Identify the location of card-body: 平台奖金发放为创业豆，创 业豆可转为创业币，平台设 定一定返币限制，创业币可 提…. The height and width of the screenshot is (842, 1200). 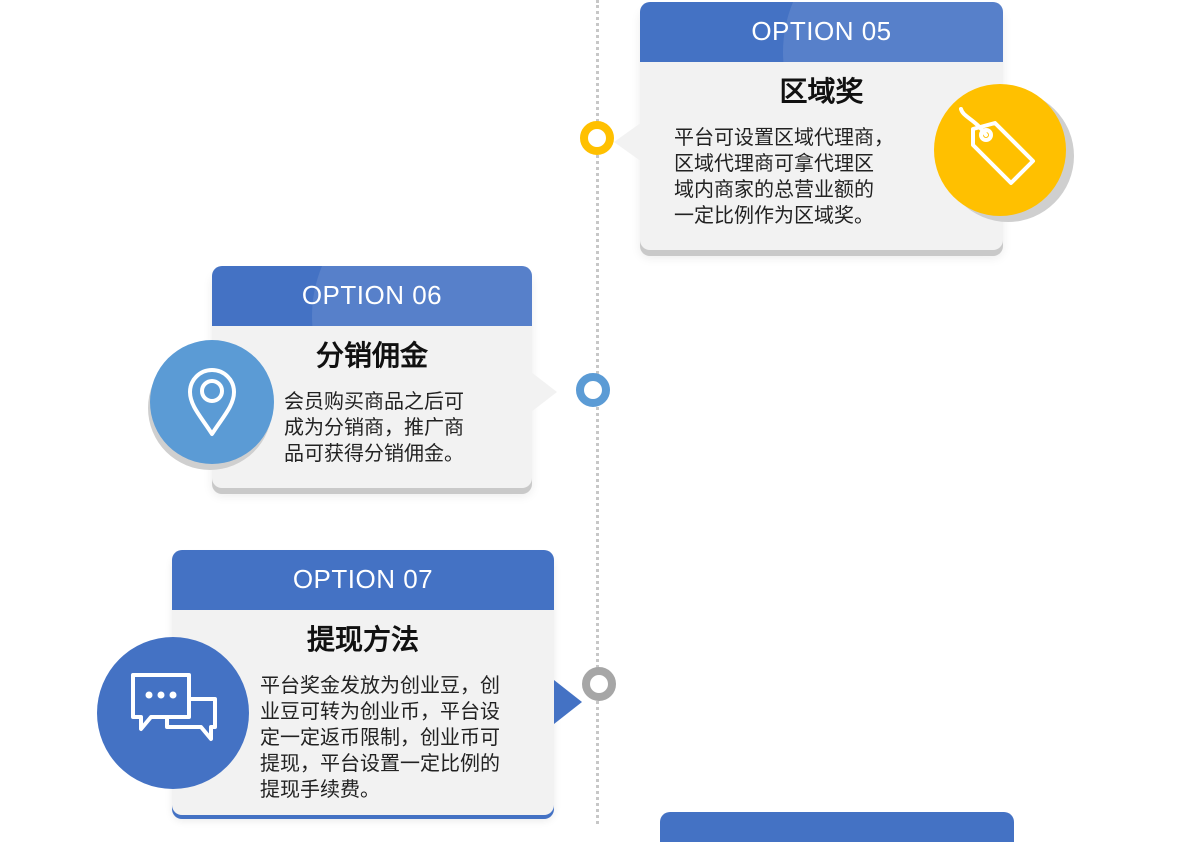
(380, 737).